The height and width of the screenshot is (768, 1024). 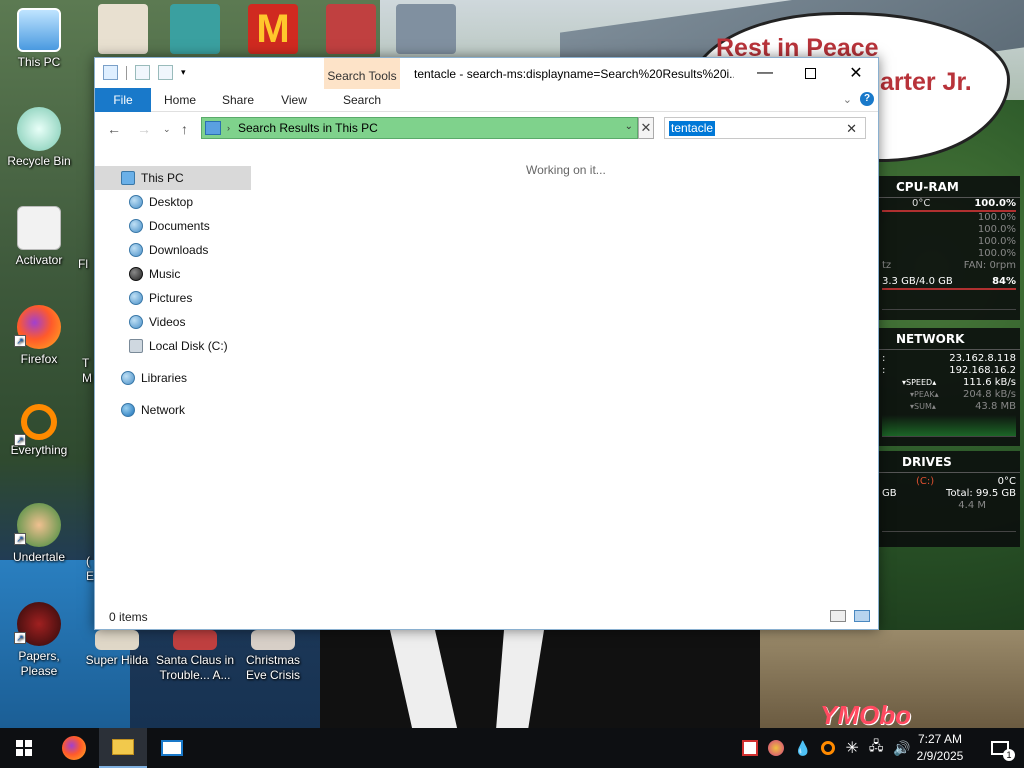 What do you see at coordinates (168, 250) in the screenshot?
I see `nav-item-downloads: Downloads` at bounding box center [168, 250].